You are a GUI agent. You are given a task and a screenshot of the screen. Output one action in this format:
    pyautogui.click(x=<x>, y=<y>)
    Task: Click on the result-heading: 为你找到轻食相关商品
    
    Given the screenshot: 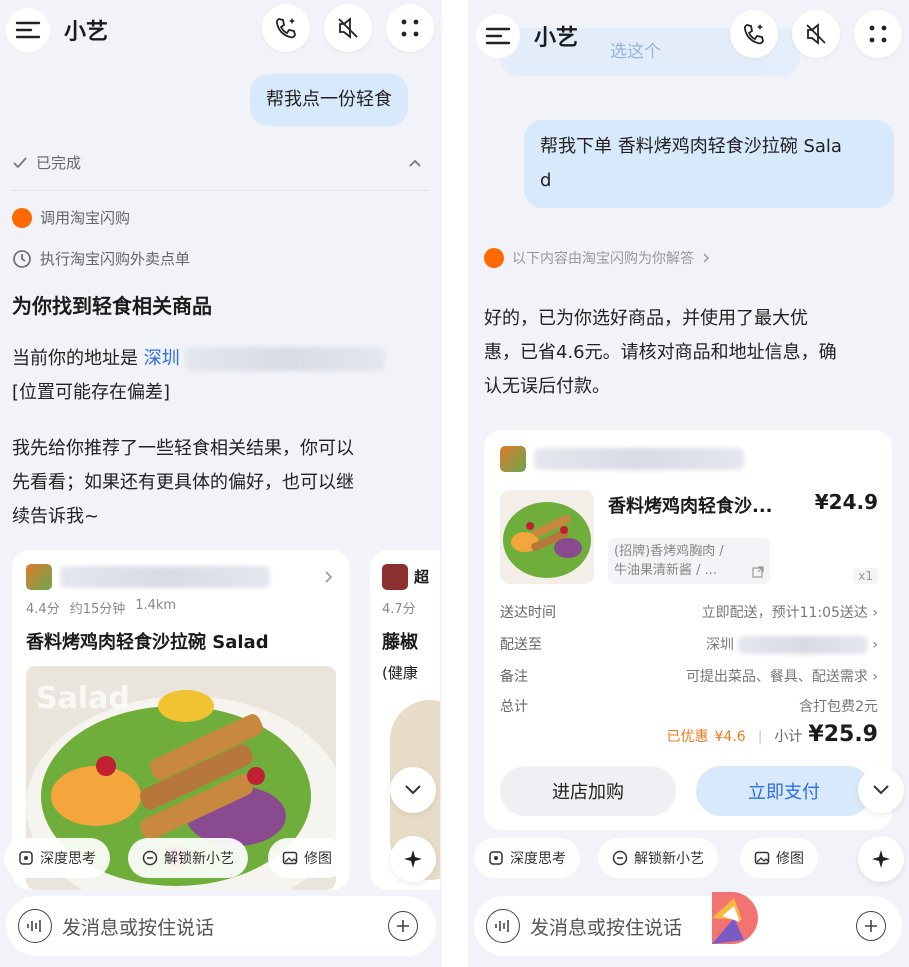 What is the action you would take?
    pyautogui.click(x=112, y=306)
    